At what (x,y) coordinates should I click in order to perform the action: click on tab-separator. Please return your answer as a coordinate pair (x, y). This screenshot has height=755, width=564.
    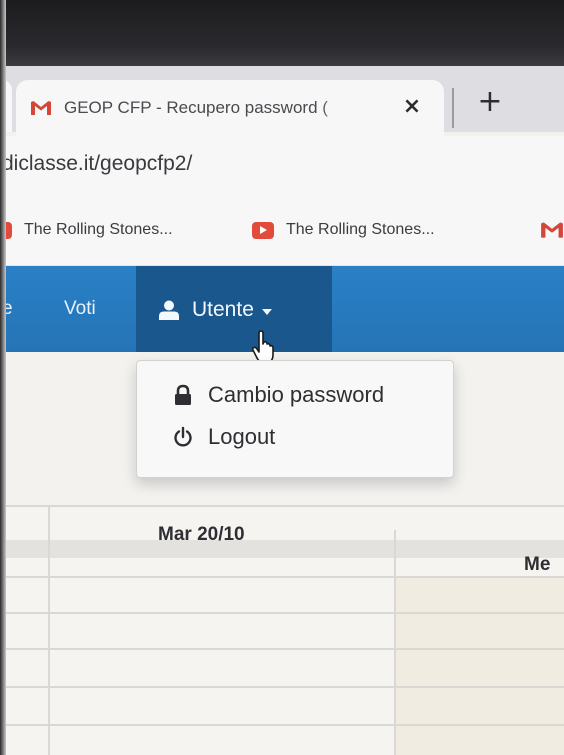
    Looking at the image, I should click on (453, 108).